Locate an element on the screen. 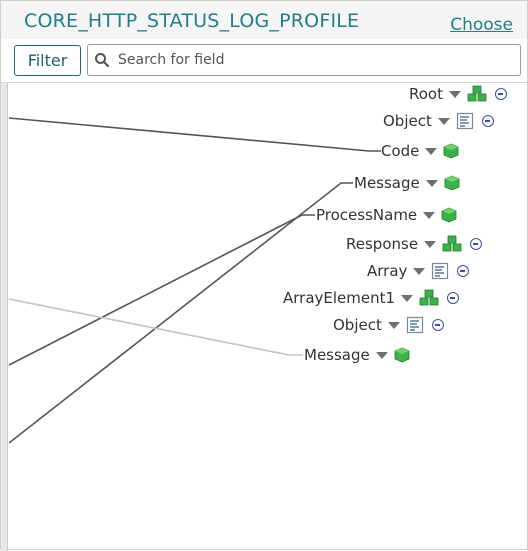  node-label: Root is located at coordinates (426, 94).